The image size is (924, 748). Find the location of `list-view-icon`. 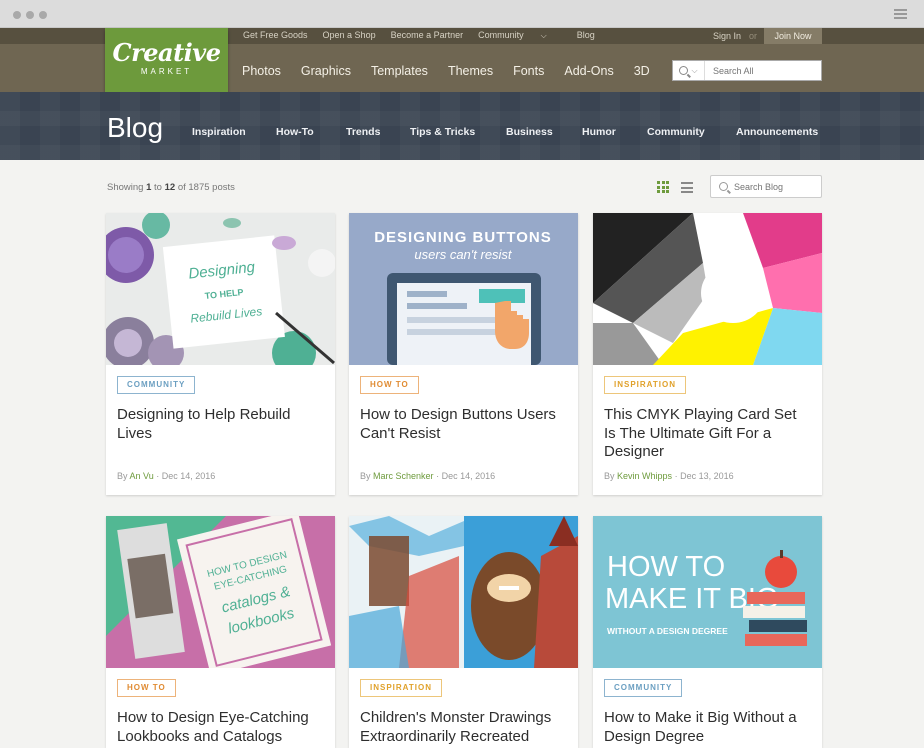

list-view-icon is located at coordinates (687, 187).